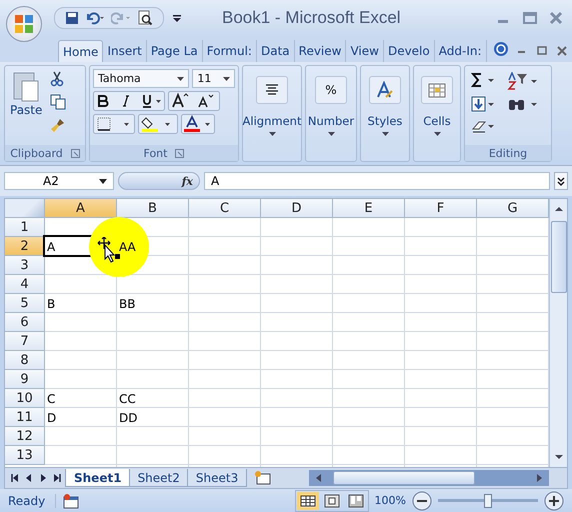  What do you see at coordinates (15, 478) in the screenshot?
I see `first-sheet-icon` at bounding box center [15, 478].